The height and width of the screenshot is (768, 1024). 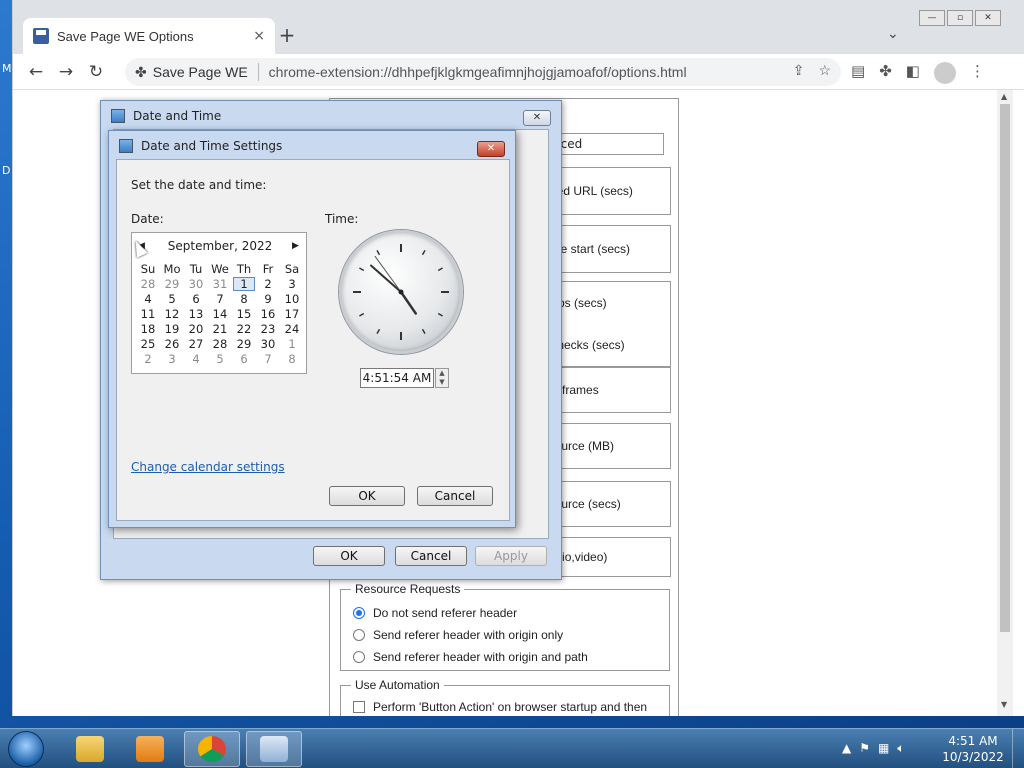 I want to click on taskbar-explorer, so click(x=90, y=749).